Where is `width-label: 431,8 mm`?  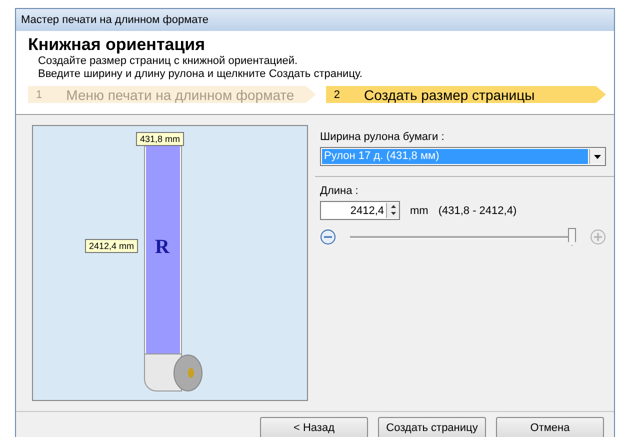
width-label: 431,8 mm is located at coordinates (160, 139).